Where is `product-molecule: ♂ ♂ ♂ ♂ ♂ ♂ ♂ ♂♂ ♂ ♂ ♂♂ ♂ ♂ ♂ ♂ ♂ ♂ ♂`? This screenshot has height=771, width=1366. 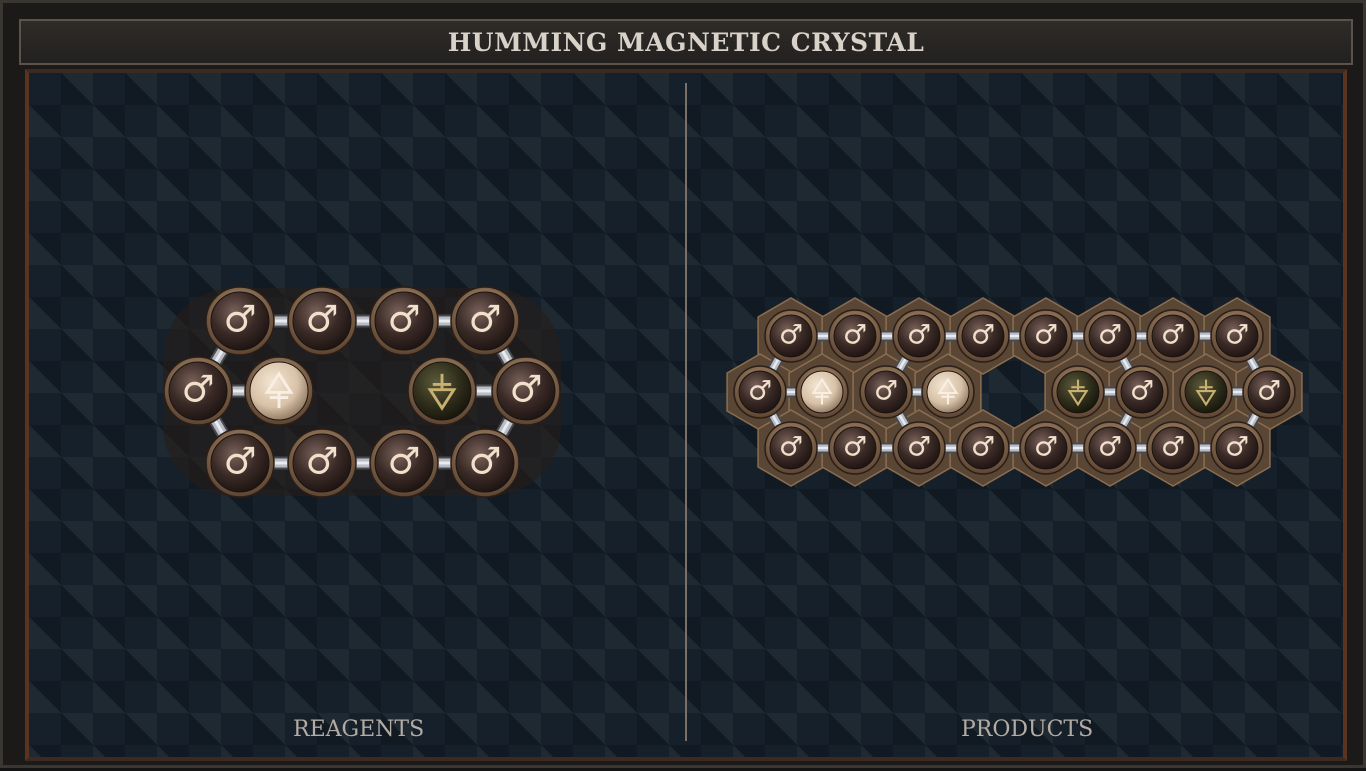 product-molecule: ♂ ♂ ♂ ♂ ♂ ♂ ♂ ♂♂ ♂ ♂ ♂♂ ♂ ♂ ♂ ♂ ♂ ♂ ♂ is located at coordinates (1014, 392).